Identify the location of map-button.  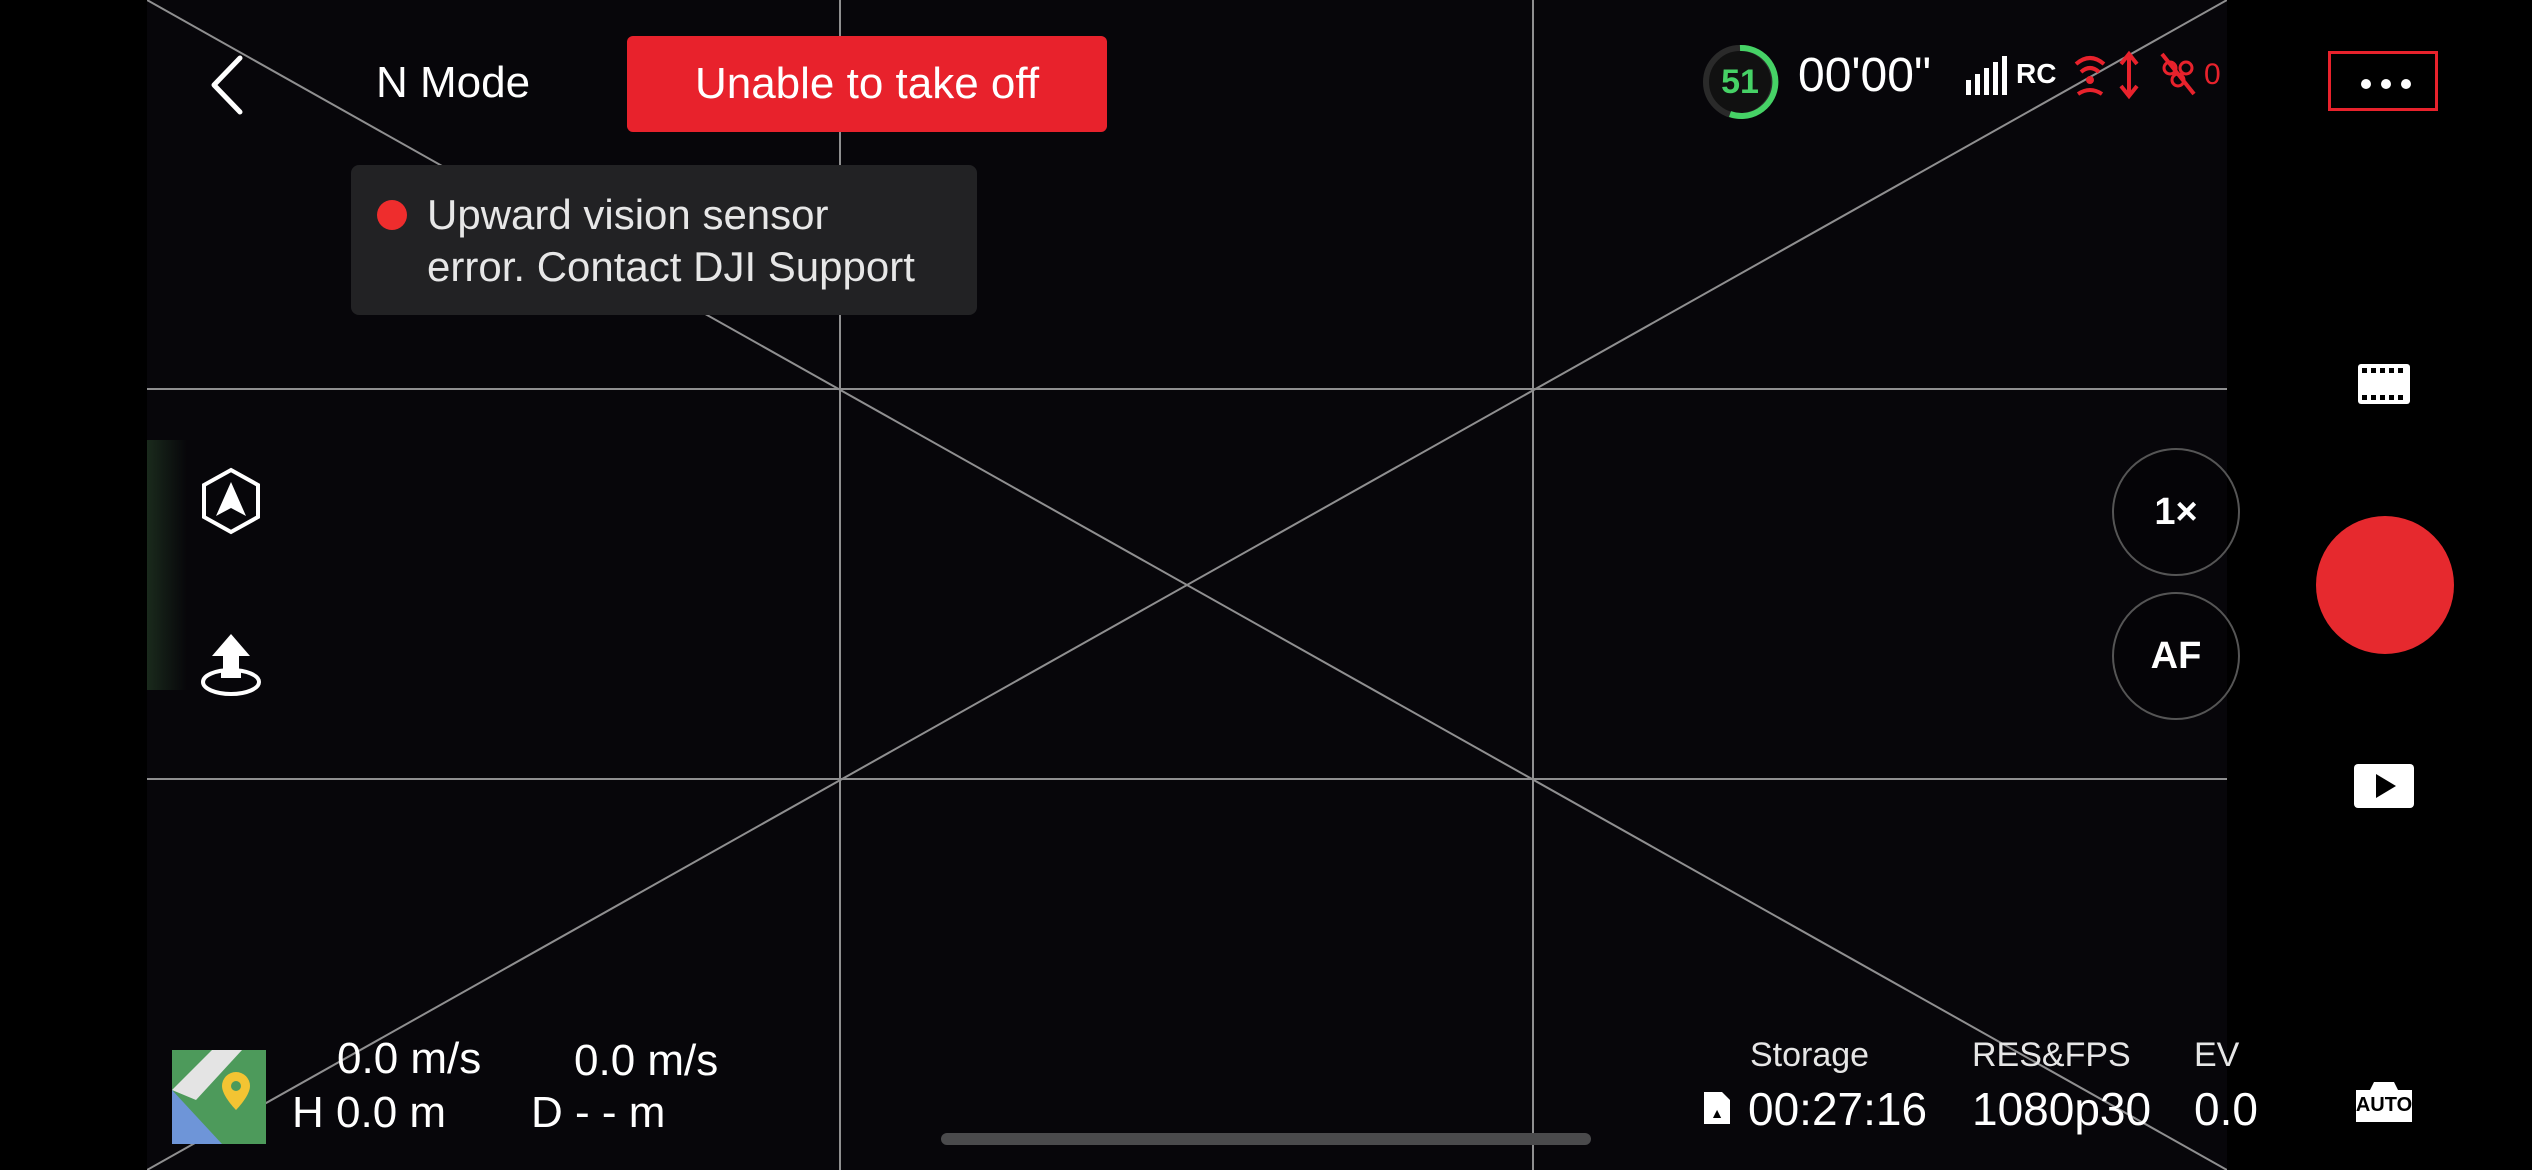
(219, 1097).